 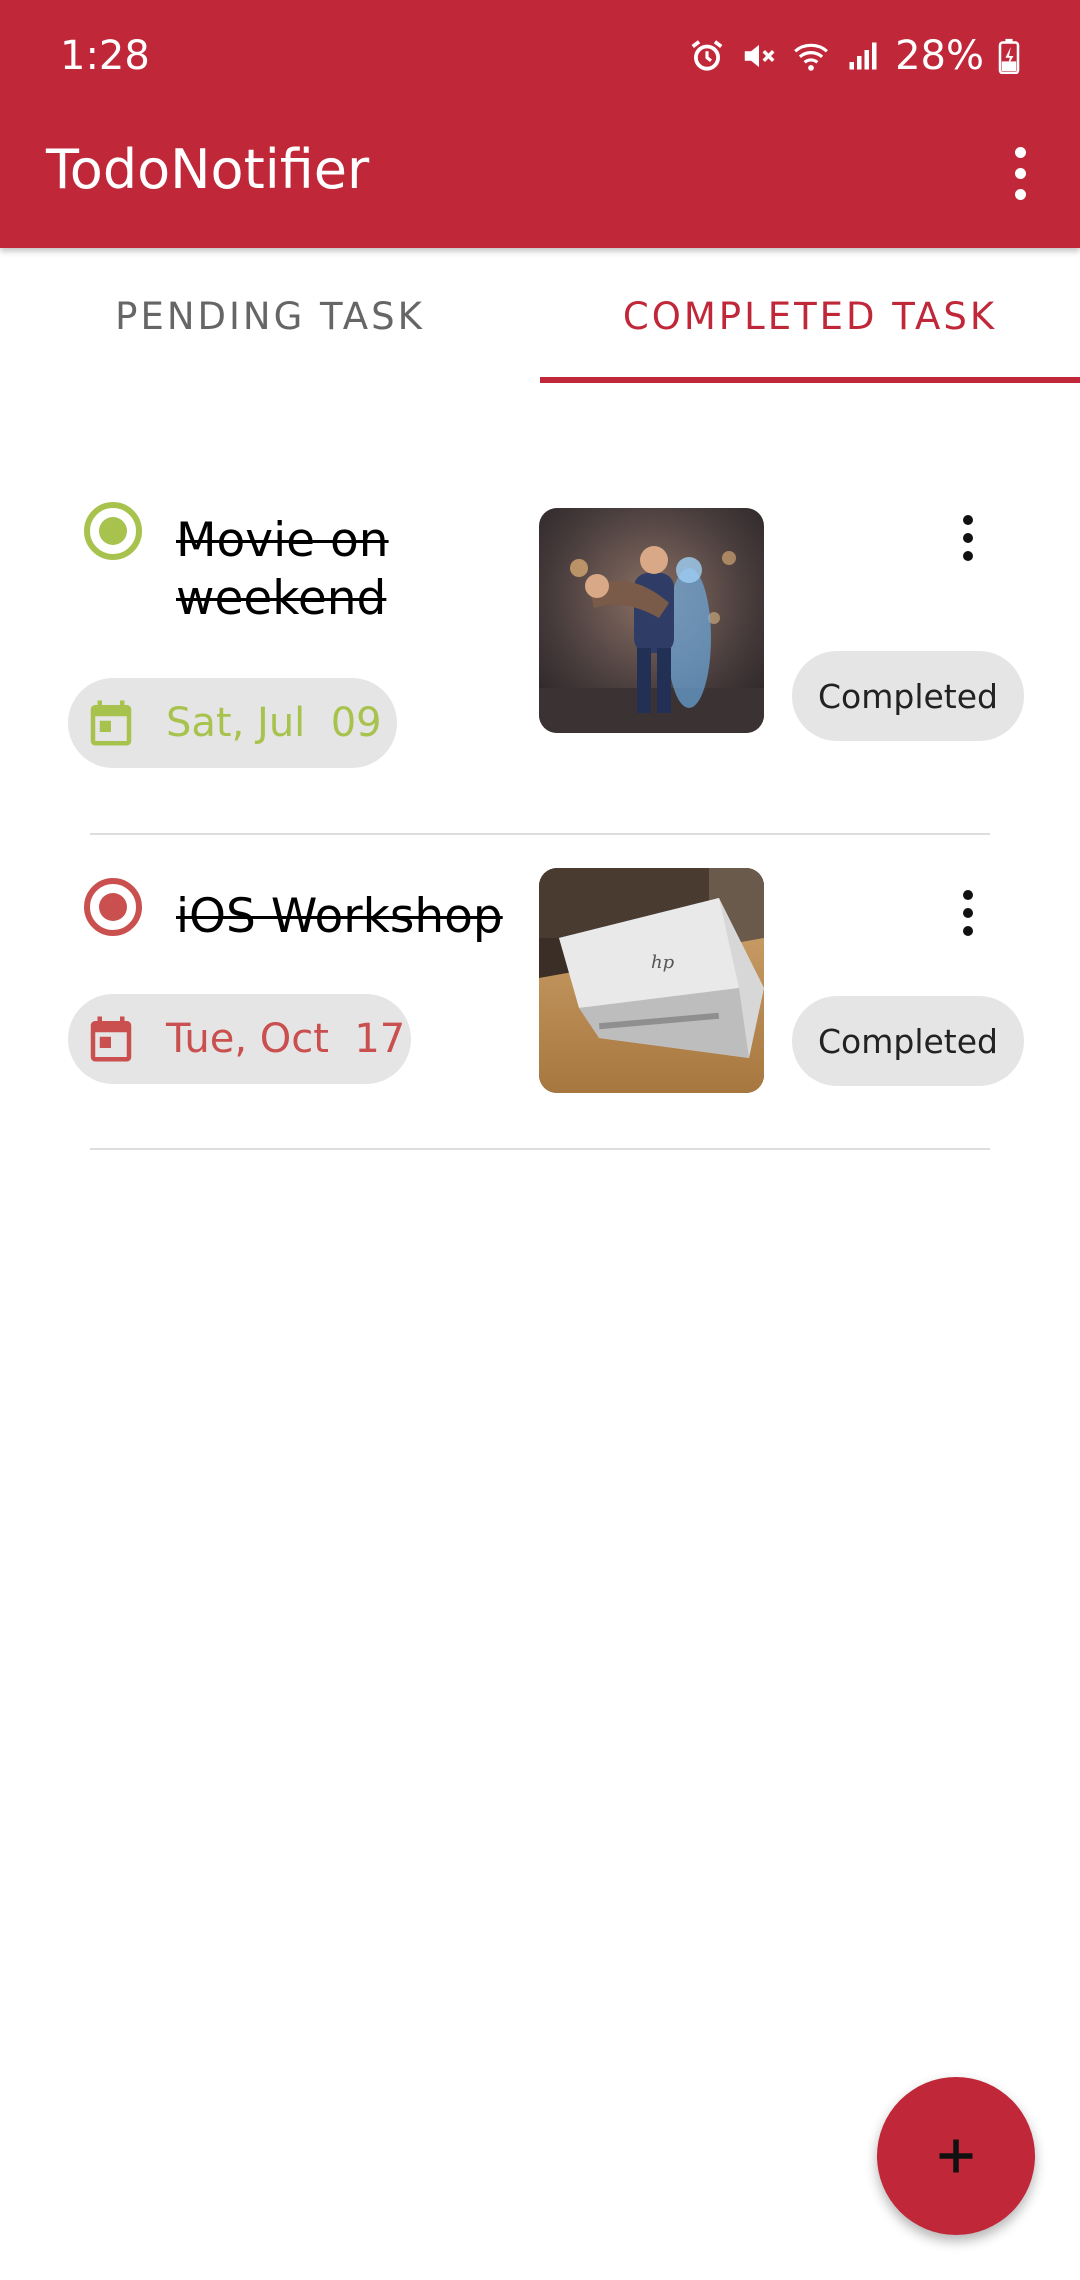 What do you see at coordinates (811, 56) in the screenshot?
I see `wifi-icon` at bounding box center [811, 56].